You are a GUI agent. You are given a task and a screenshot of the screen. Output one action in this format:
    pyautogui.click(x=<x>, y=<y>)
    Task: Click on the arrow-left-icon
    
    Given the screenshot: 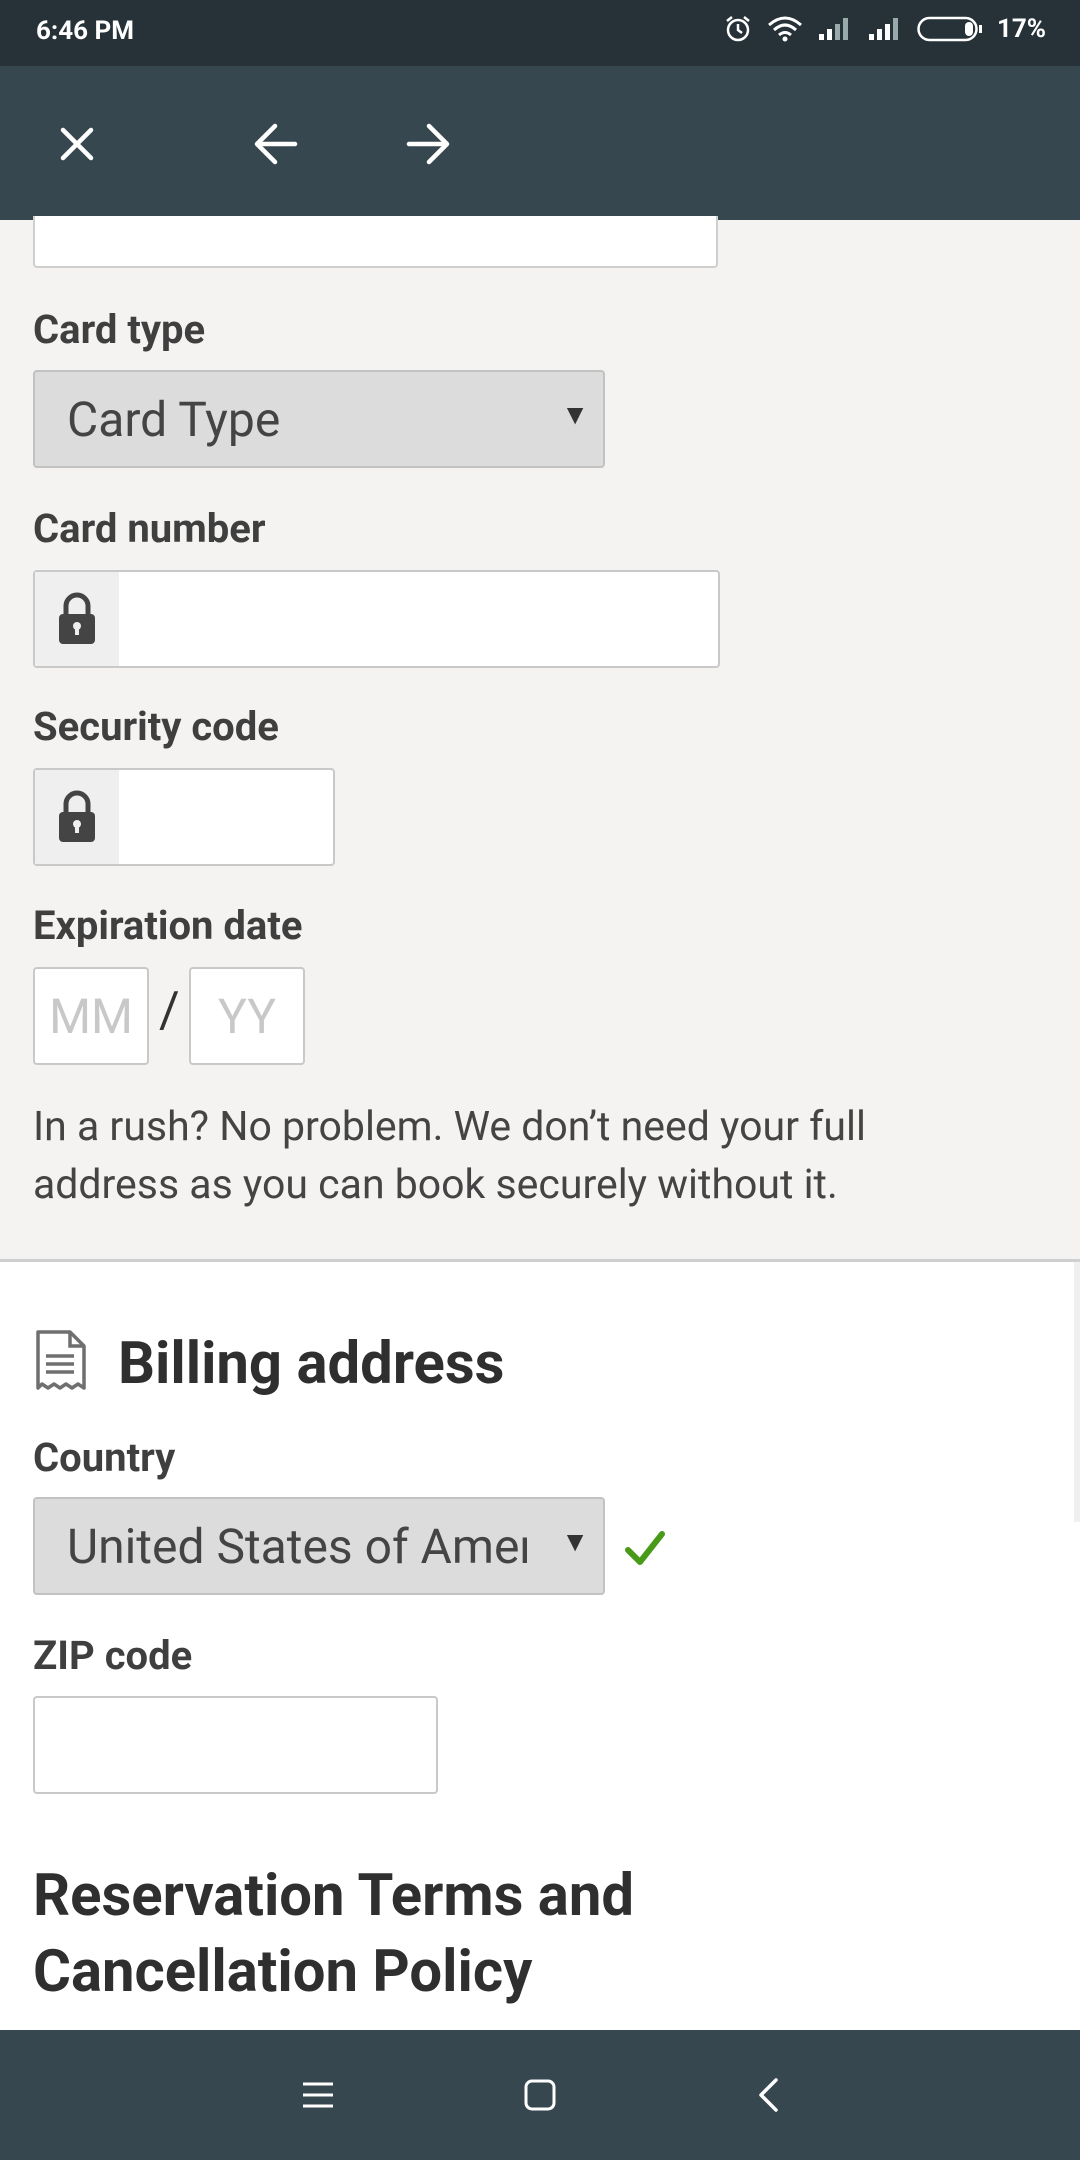 What is the action you would take?
    pyautogui.click(x=276, y=144)
    